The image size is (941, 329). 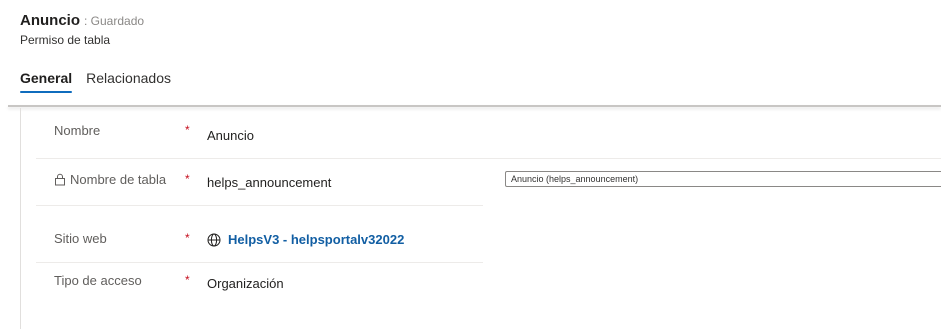 What do you see at coordinates (187, 280) in the screenshot?
I see `tipo-acceso-required-marker: *` at bounding box center [187, 280].